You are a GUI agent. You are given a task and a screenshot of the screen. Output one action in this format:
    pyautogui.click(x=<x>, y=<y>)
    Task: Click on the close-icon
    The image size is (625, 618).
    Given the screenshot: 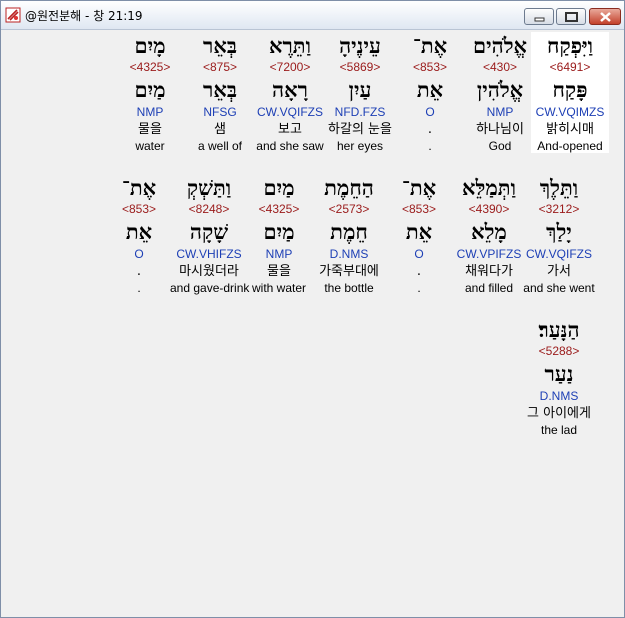 What is the action you would take?
    pyautogui.click(x=605, y=17)
    